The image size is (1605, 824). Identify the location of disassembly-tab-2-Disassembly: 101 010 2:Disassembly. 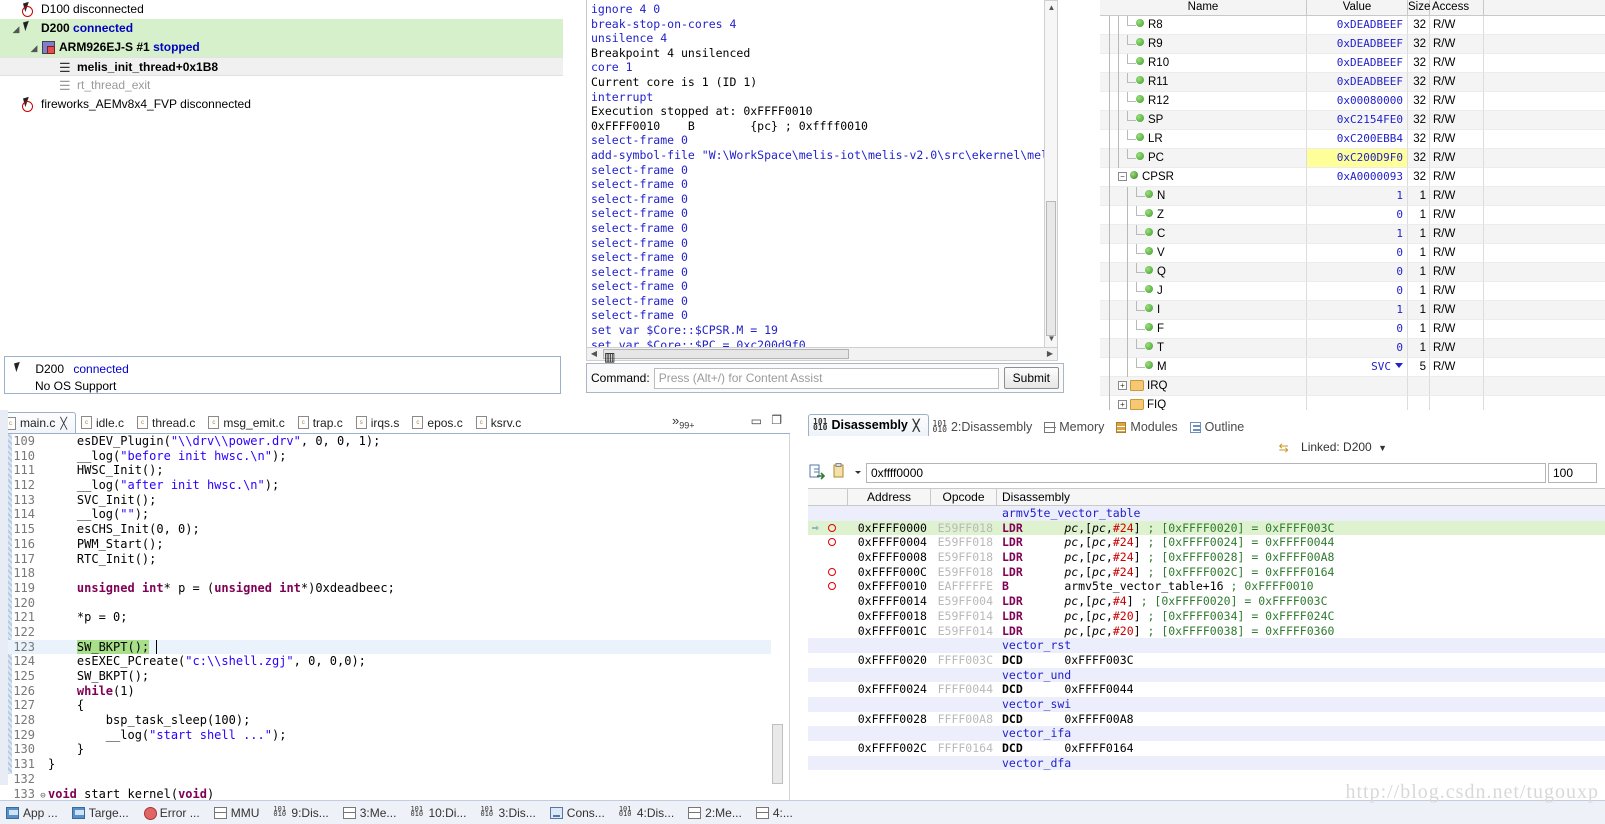
(985, 428).